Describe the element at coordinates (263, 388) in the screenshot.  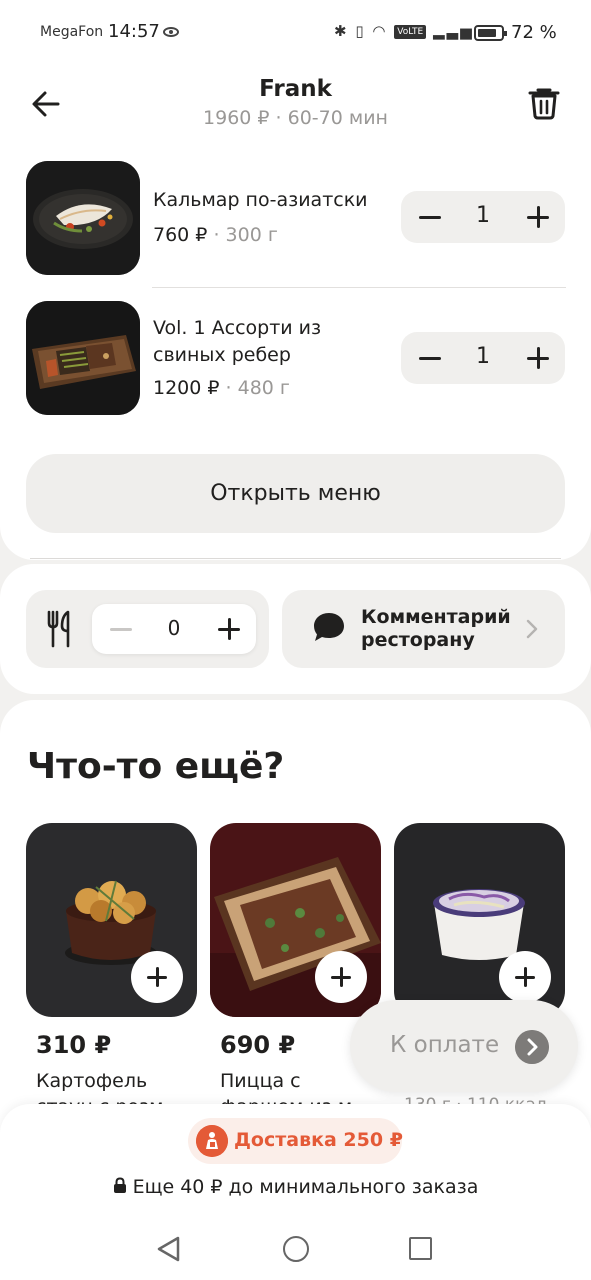
I see `dish-weight: 480 г` at that location.